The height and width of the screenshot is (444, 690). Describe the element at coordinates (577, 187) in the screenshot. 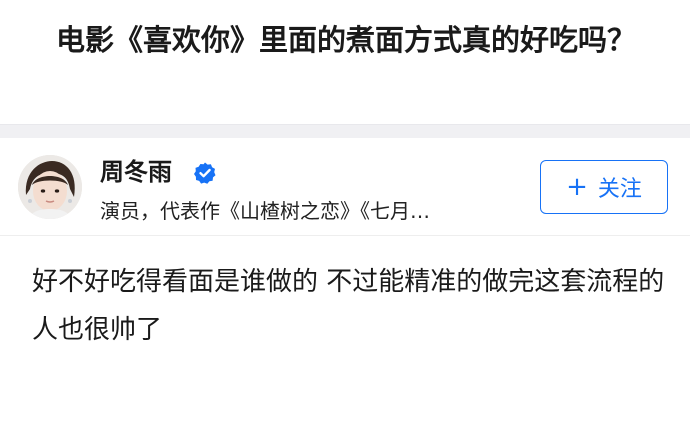

I see `plus-icon: +` at that location.